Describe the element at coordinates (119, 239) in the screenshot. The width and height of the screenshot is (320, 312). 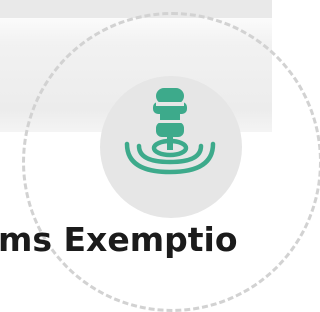
I see `card-title: ms Exemptio` at that location.